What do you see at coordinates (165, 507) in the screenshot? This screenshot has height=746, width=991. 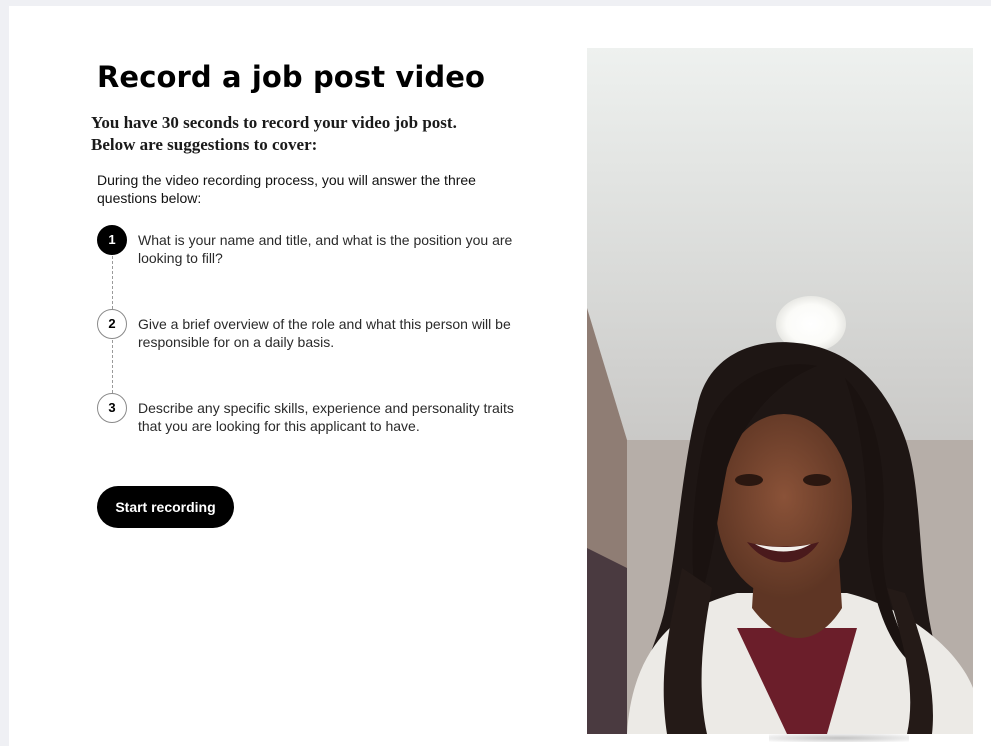 I see `start-recording-button: Start recording` at bounding box center [165, 507].